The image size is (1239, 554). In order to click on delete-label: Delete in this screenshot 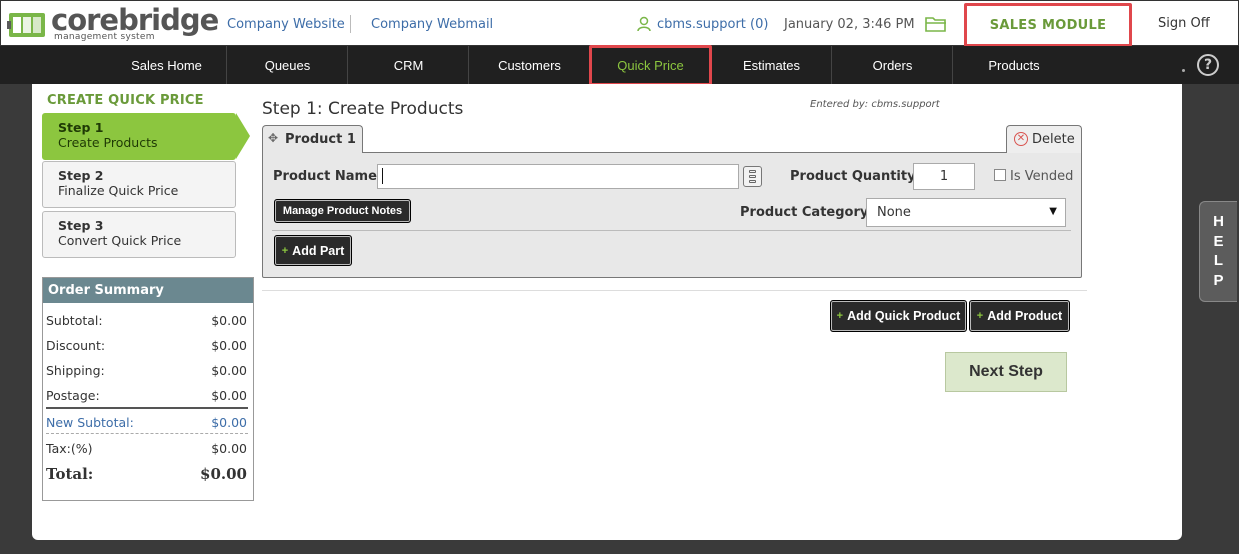, I will do `click(1053, 139)`.